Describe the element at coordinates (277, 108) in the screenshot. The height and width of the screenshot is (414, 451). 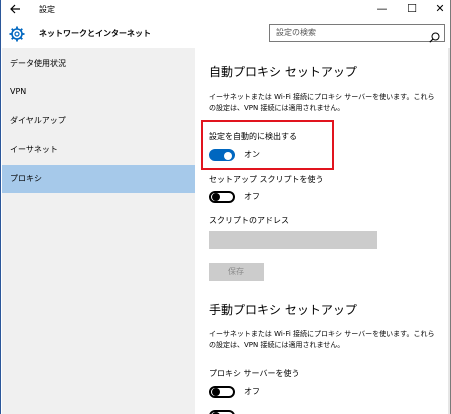
I see `auto-proxy-desc-line2: の設定は、VPN 接続には適用されません。` at that location.